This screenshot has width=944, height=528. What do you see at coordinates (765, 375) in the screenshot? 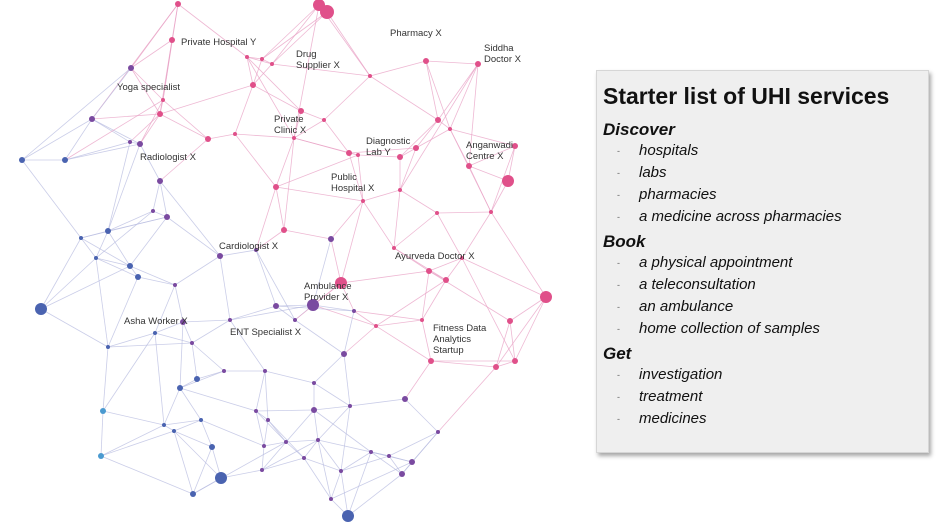
I see `service-item: - investigation` at bounding box center [765, 375].